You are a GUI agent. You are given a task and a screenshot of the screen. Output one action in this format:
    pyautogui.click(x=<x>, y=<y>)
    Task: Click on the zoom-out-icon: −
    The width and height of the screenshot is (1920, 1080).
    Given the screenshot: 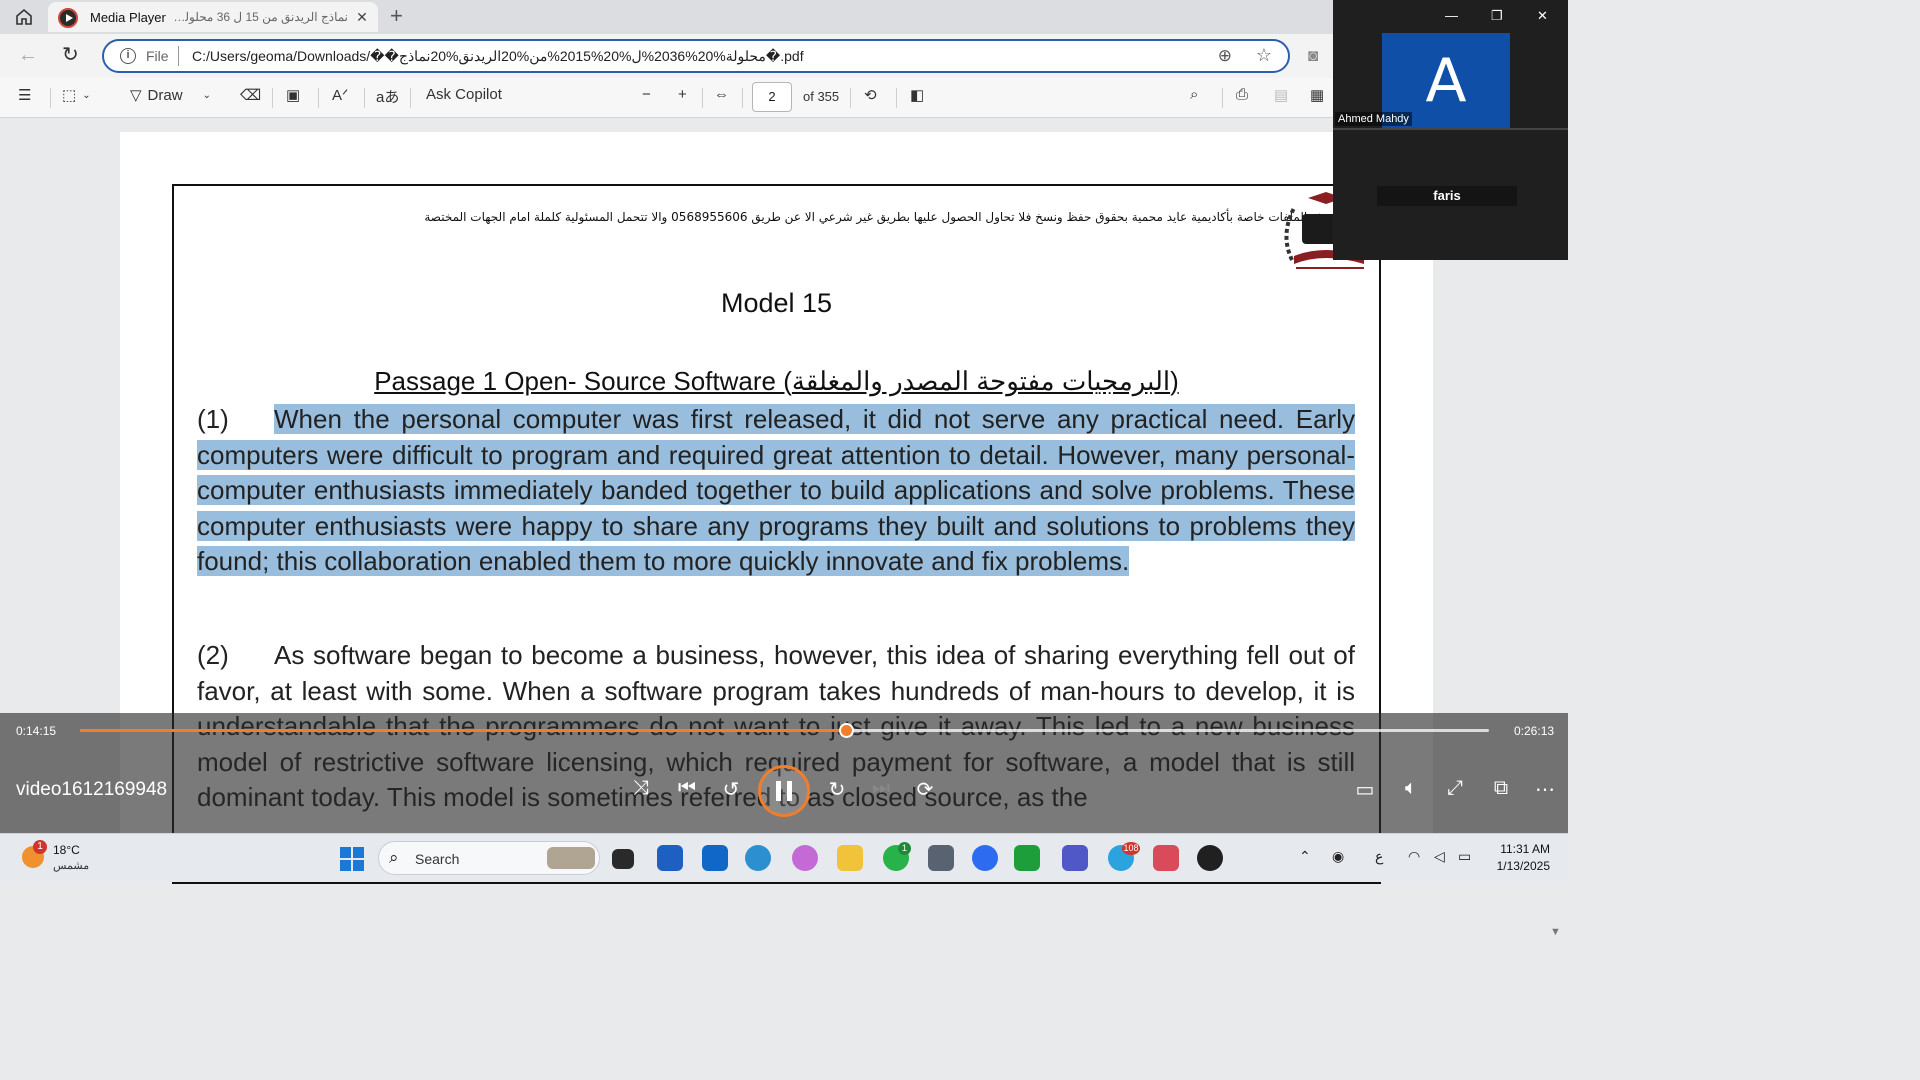 What is the action you would take?
    pyautogui.click(x=646, y=94)
    